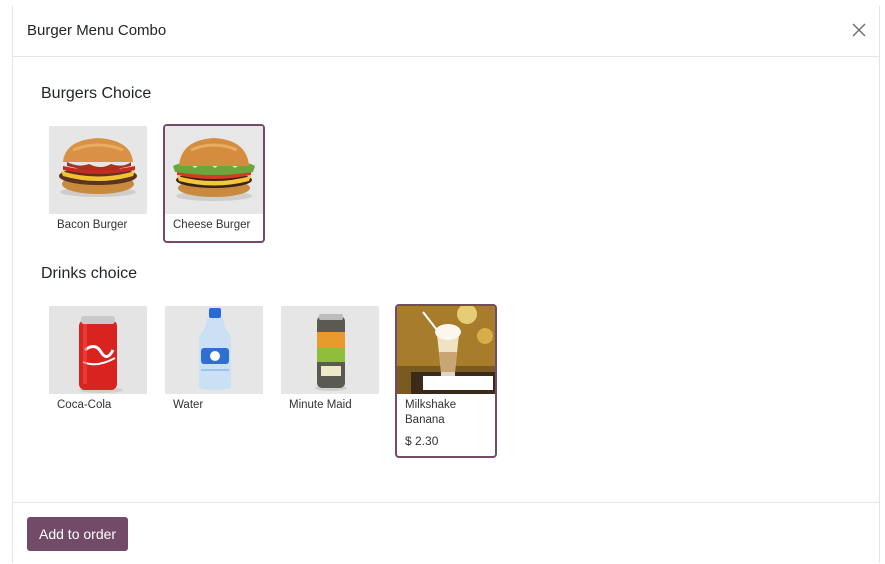 Image resolution: width=885 pixels, height=564 pixels. Describe the element at coordinates (92, 225) in the screenshot. I see `product-name: Bacon Burger` at that location.